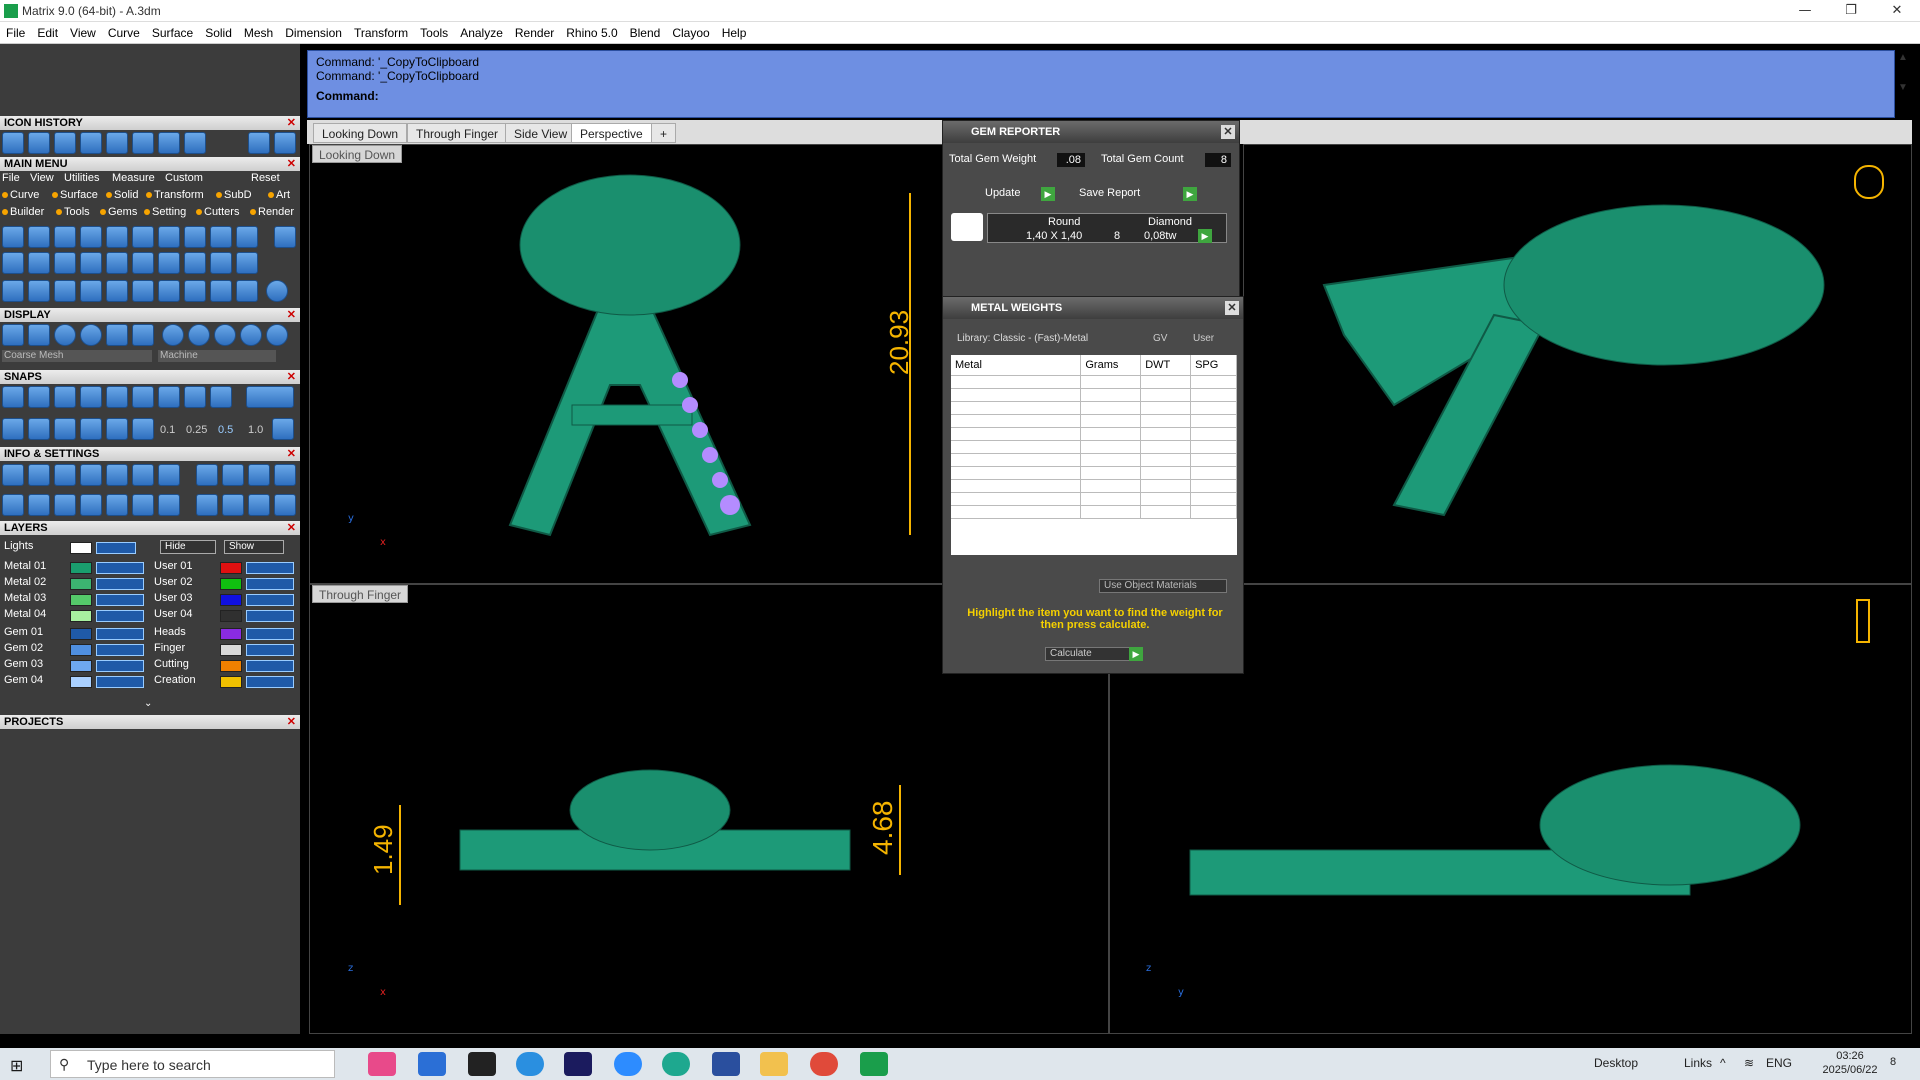 Image resolution: width=1920 pixels, height=1080 pixels. What do you see at coordinates (1893, 1062) in the screenshot?
I see `notification-badge: 8` at bounding box center [1893, 1062].